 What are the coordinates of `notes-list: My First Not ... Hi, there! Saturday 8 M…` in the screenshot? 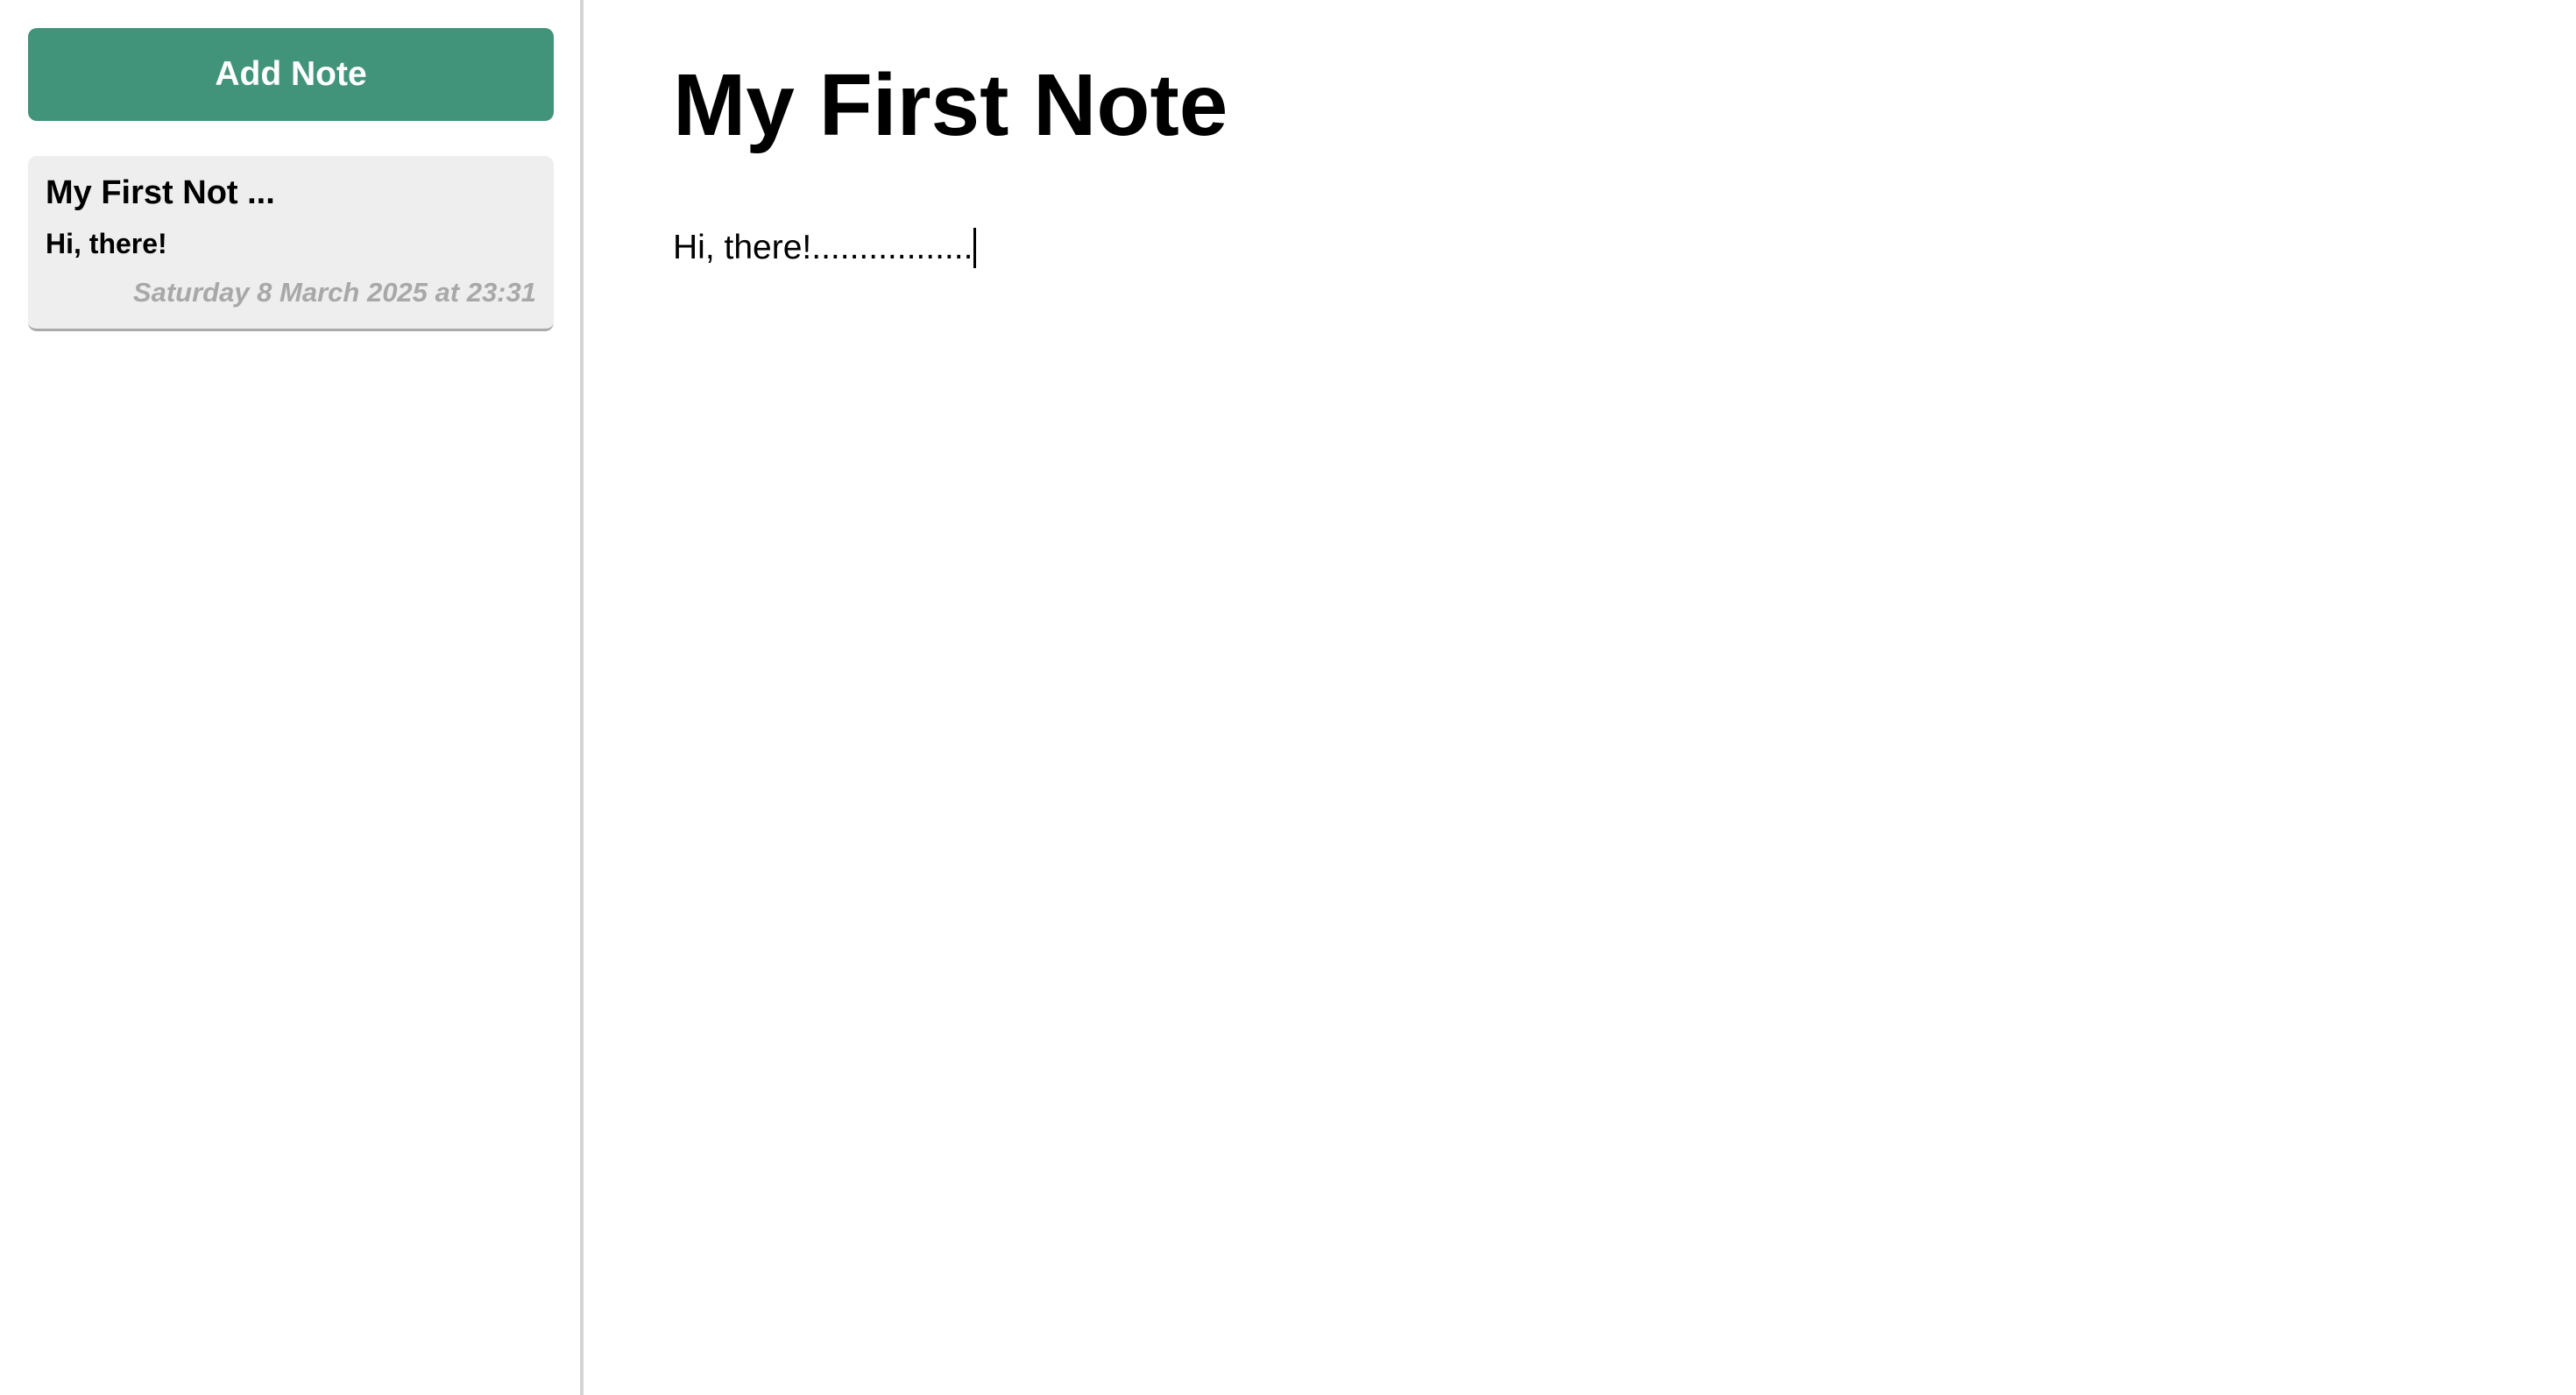 It's located at (291, 243).